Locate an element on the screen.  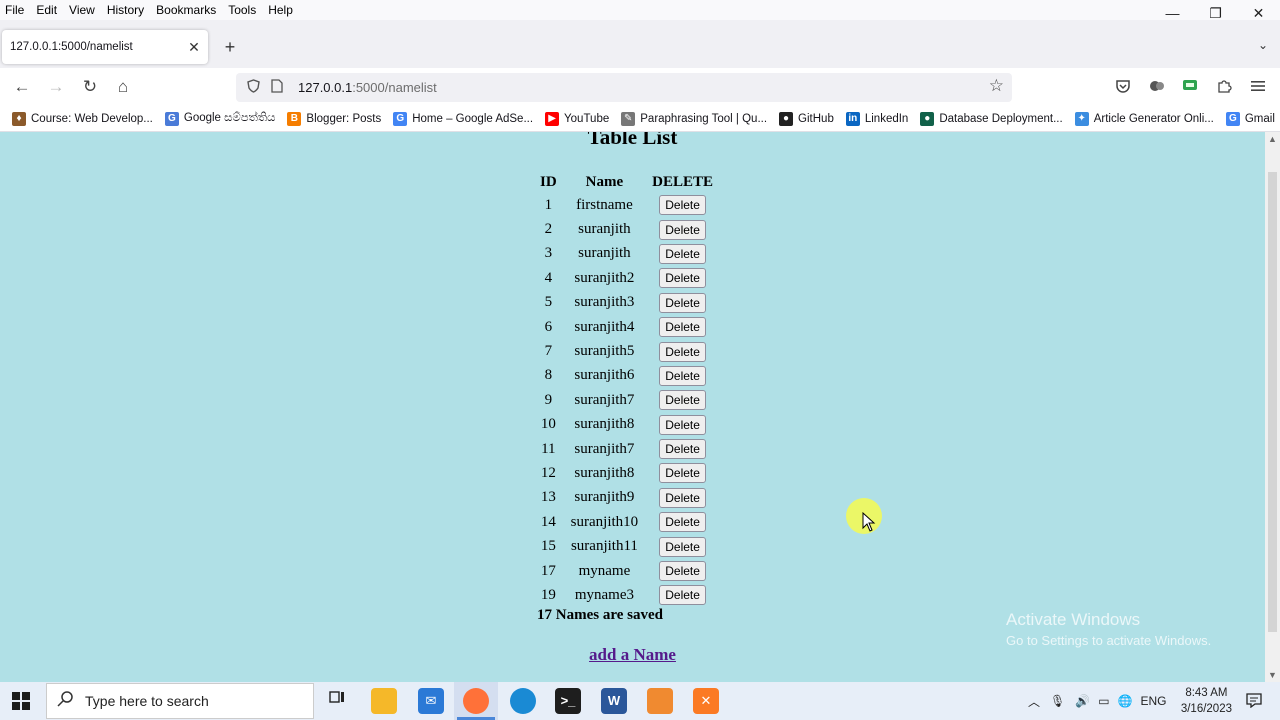
reload-button: ↻ is located at coordinates (90, 87).